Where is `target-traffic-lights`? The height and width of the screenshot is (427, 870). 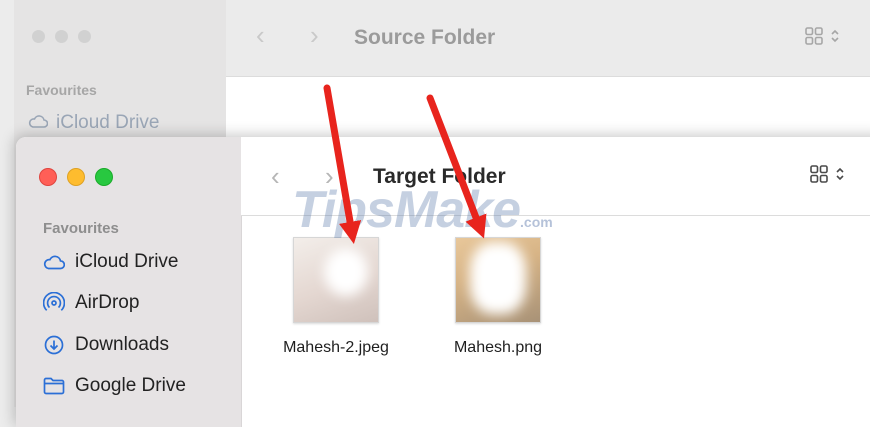 target-traffic-lights is located at coordinates (76, 177).